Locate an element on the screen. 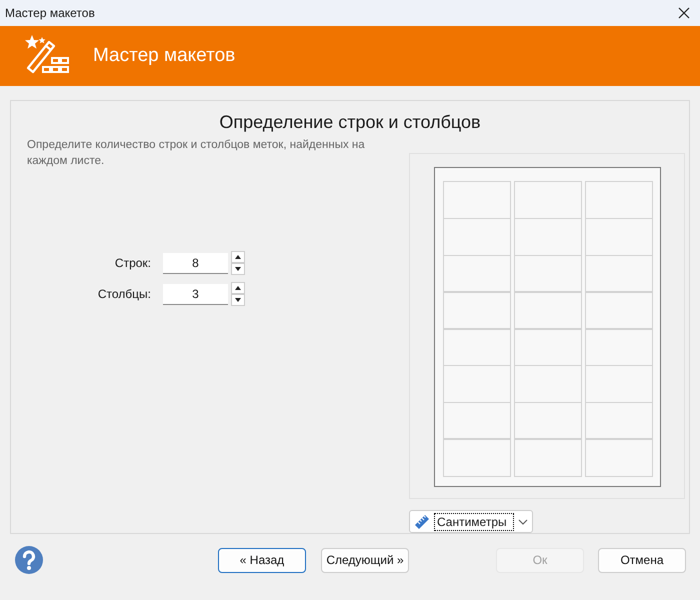  dialog-button: Отмена is located at coordinates (642, 560).